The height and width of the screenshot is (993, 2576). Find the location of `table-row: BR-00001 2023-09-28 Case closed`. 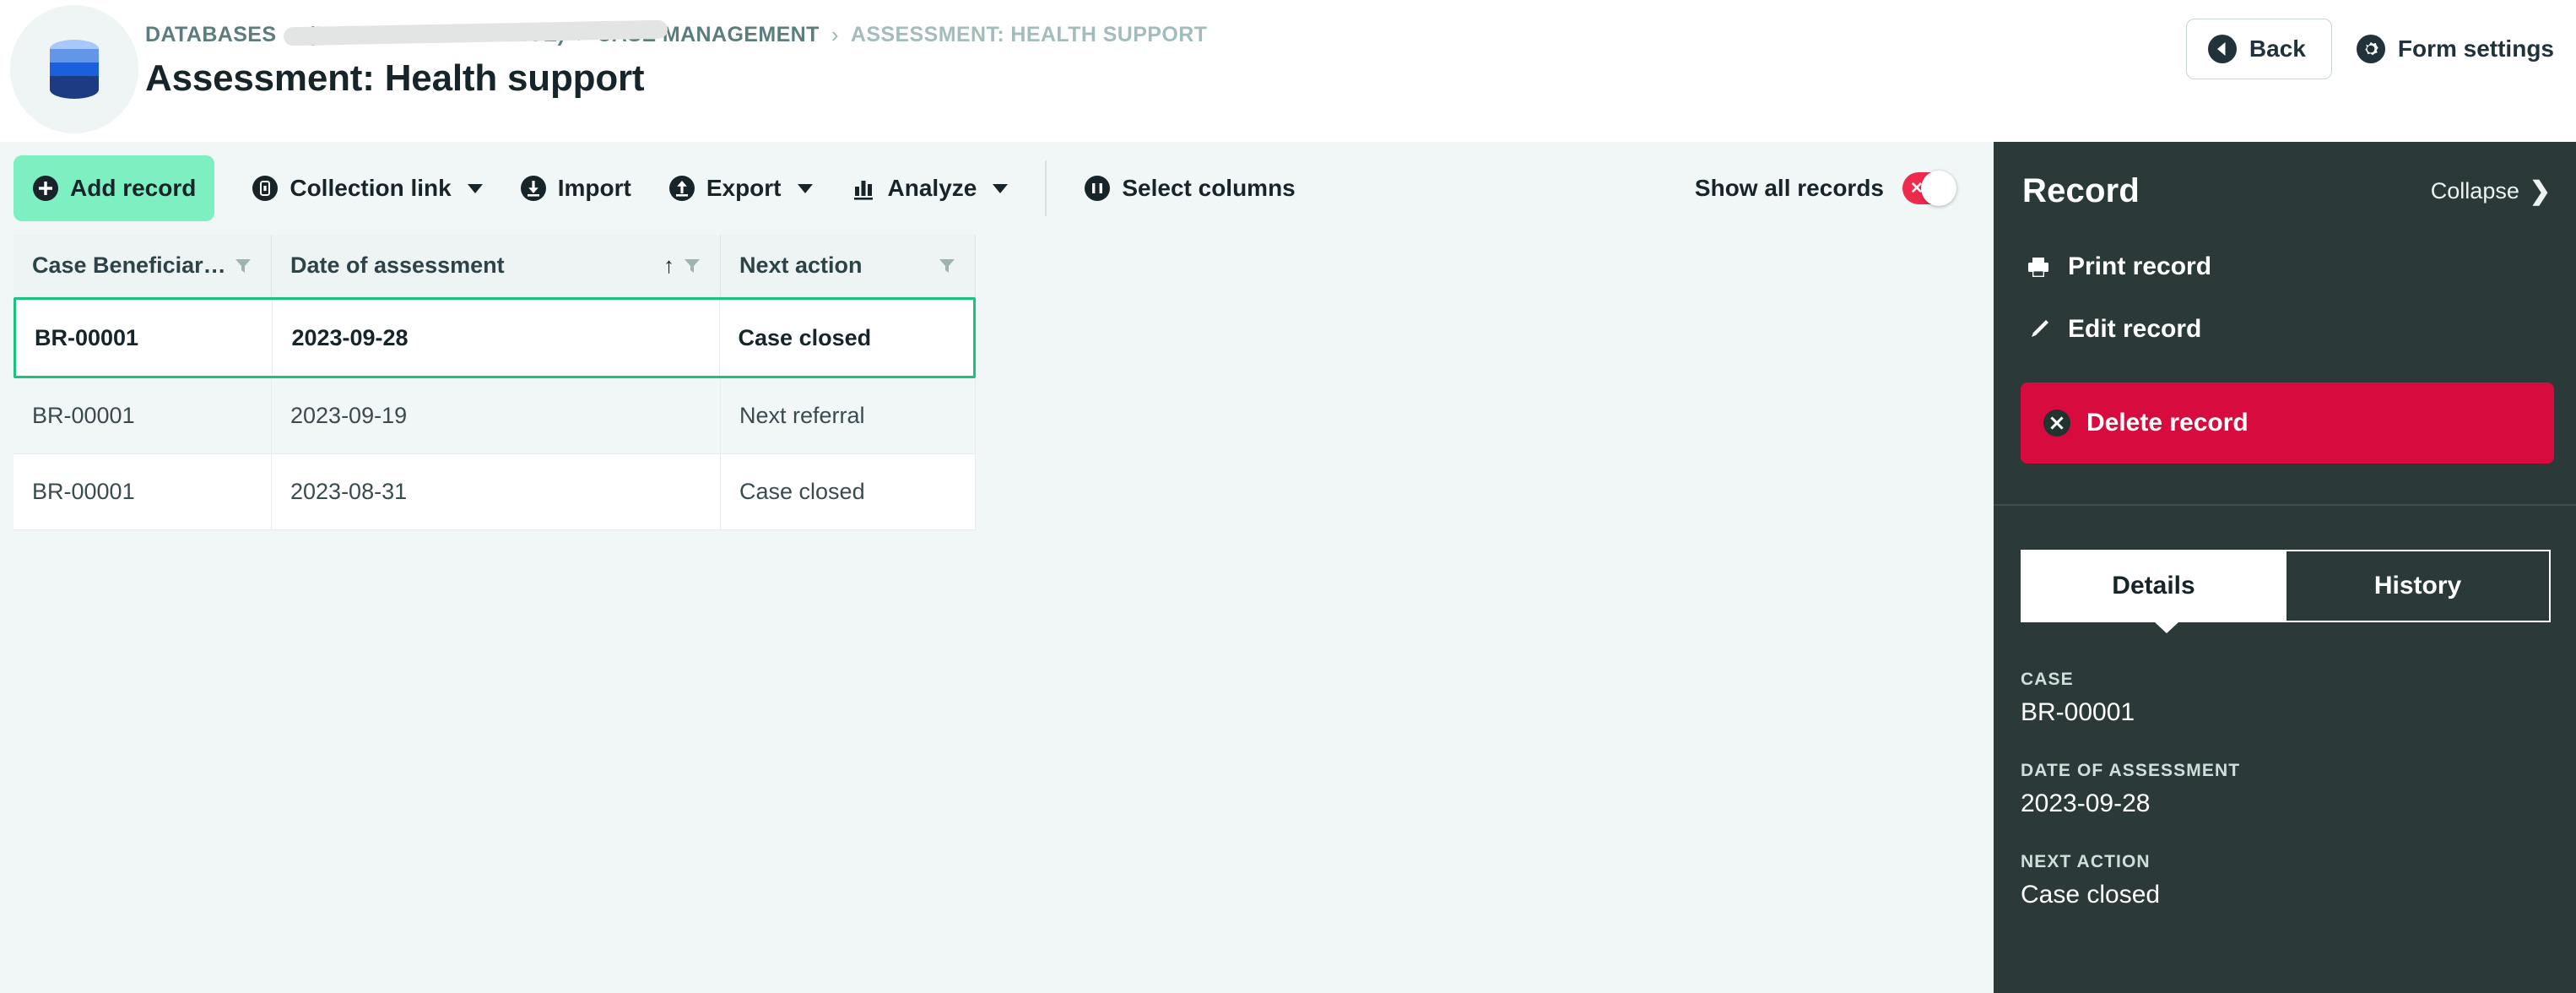

table-row: BR-00001 2023-09-28 Case closed is located at coordinates (495, 337).